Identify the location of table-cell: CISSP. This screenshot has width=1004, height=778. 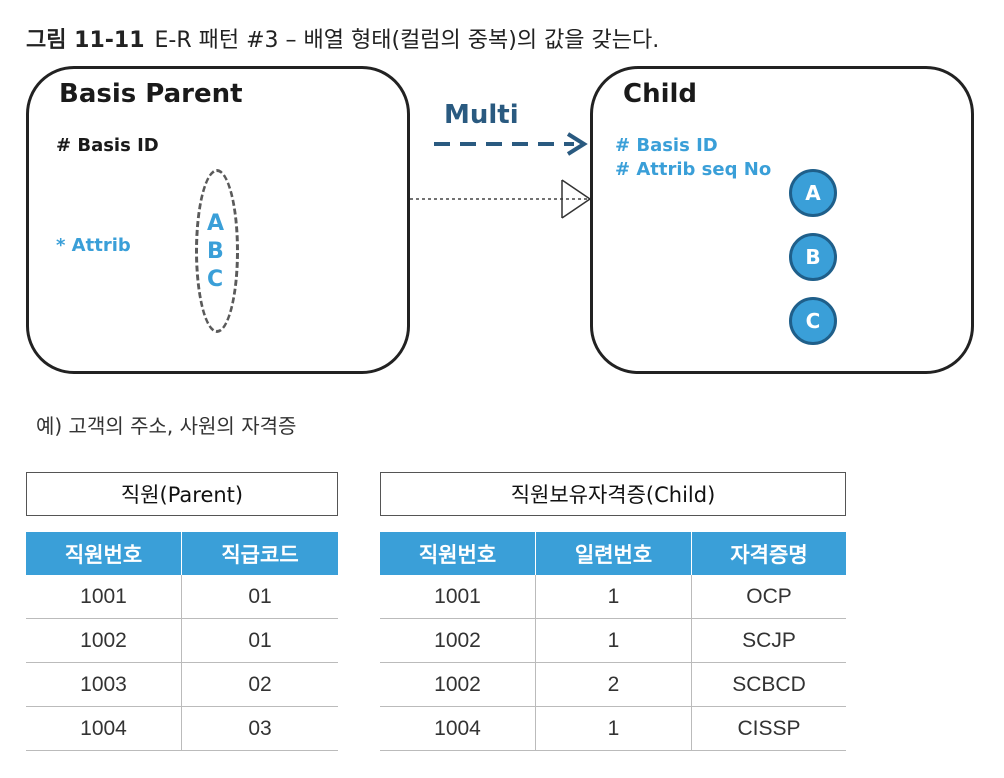
(768, 728).